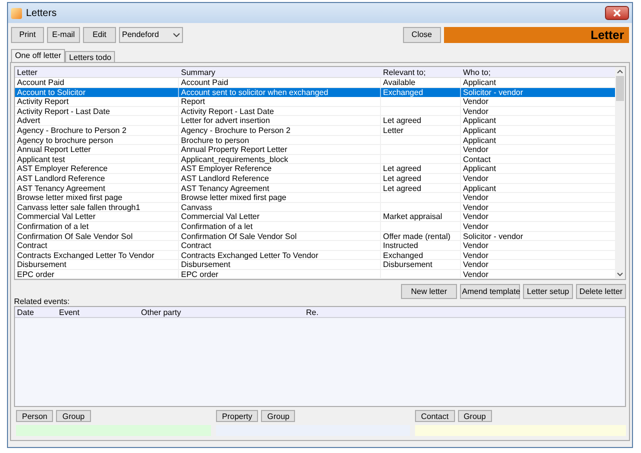  Describe the element at coordinates (42, 301) in the screenshot. I see `related-events-label: Related events:` at that location.